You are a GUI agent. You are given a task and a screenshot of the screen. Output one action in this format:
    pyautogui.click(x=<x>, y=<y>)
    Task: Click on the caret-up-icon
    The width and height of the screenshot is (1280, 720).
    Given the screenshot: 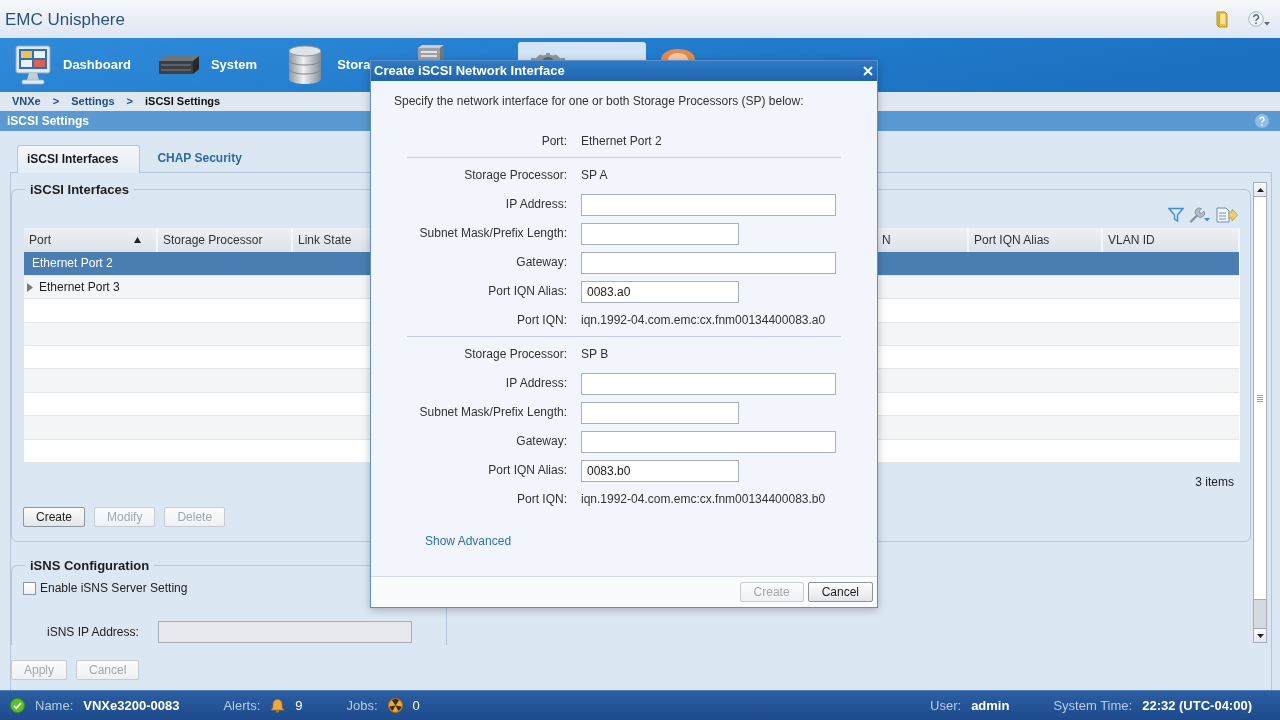 What is the action you would take?
    pyautogui.click(x=1260, y=189)
    